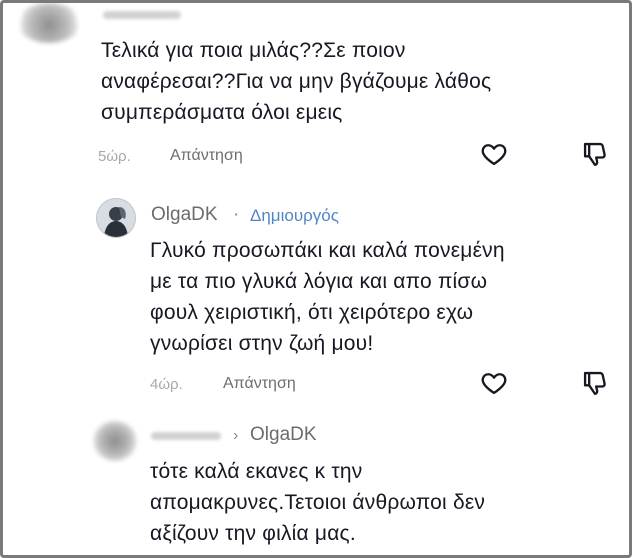 The height and width of the screenshot is (558, 632). I want to click on creator-badge: Δημιουργός, so click(294, 215).